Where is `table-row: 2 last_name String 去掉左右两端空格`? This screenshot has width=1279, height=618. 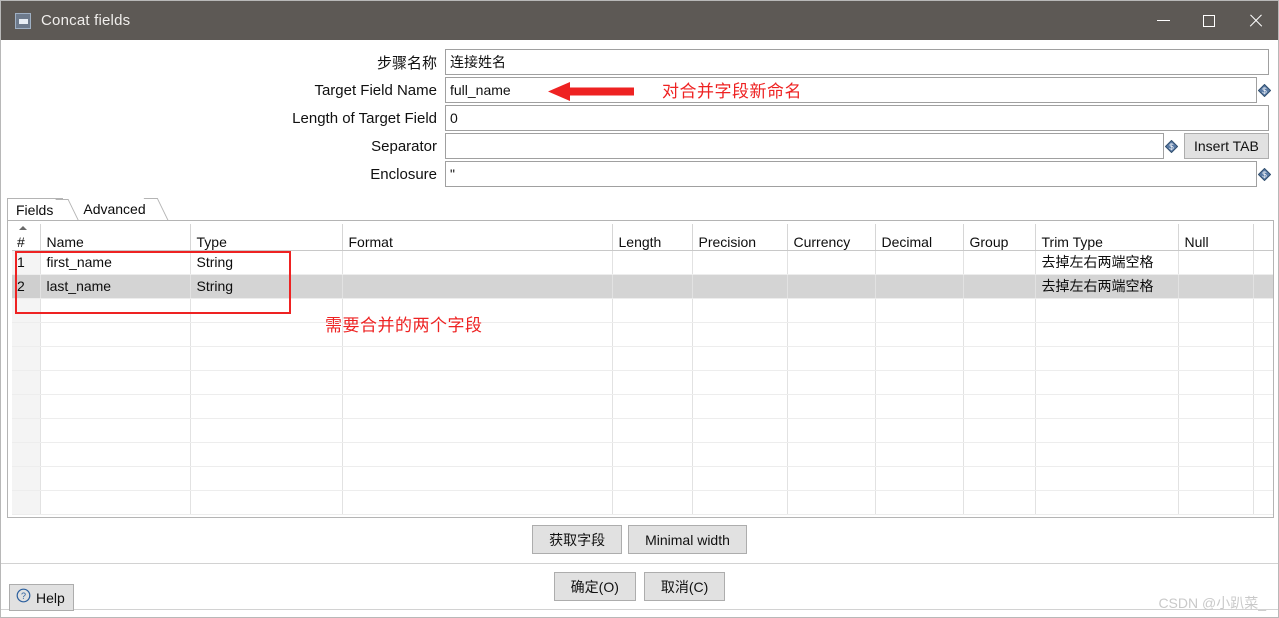 table-row: 2 last_name String 去掉左右两端空格 is located at coordinates (642, 286).